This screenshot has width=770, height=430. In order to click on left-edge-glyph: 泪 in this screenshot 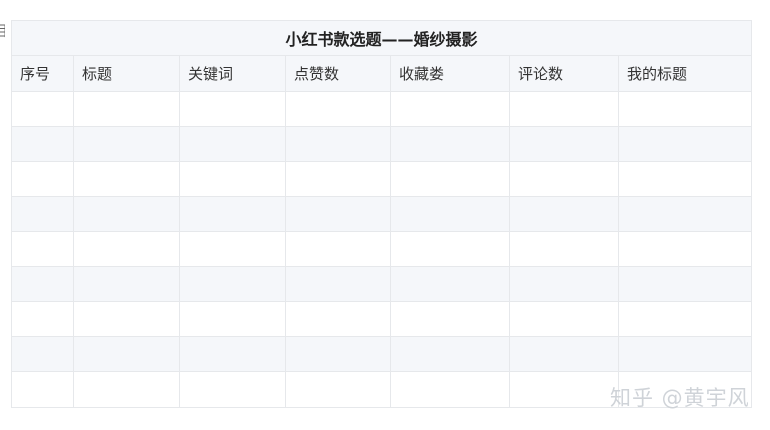, I will do `click(2, 32)`.